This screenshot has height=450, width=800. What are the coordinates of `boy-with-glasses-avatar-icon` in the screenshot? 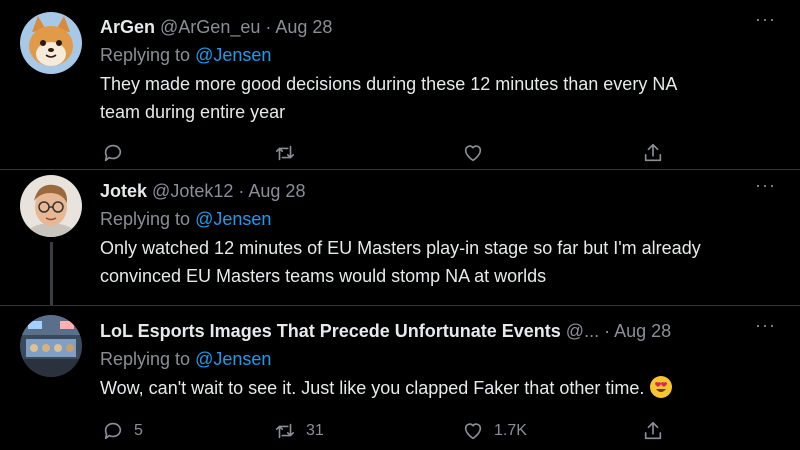 It's located at (51, 206).